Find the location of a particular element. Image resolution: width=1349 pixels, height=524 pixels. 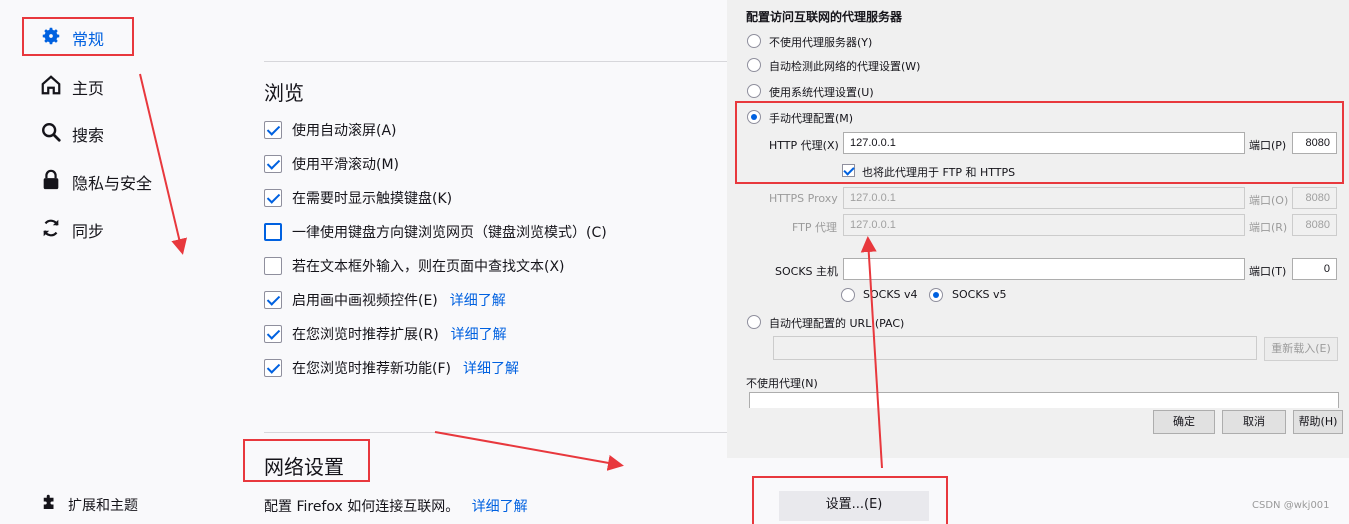

arrow-up-to-proxy is located at coordinates (871, 352).